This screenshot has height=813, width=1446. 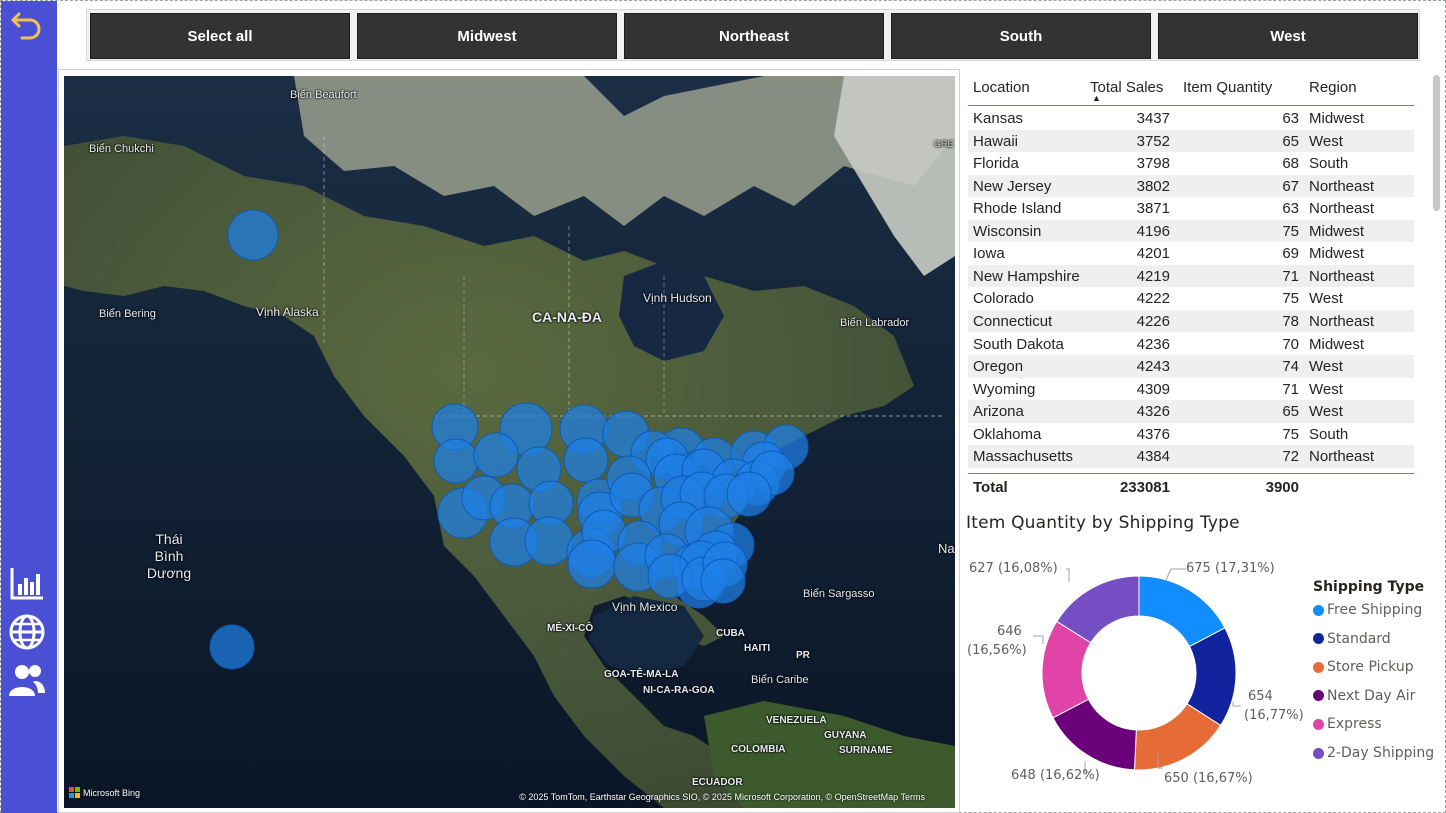 What do you see at coordinates (1191, 389) in the screenshot?
I see `table-row: Wyoming 4309 71 West` at bounding box center [1191, 389].